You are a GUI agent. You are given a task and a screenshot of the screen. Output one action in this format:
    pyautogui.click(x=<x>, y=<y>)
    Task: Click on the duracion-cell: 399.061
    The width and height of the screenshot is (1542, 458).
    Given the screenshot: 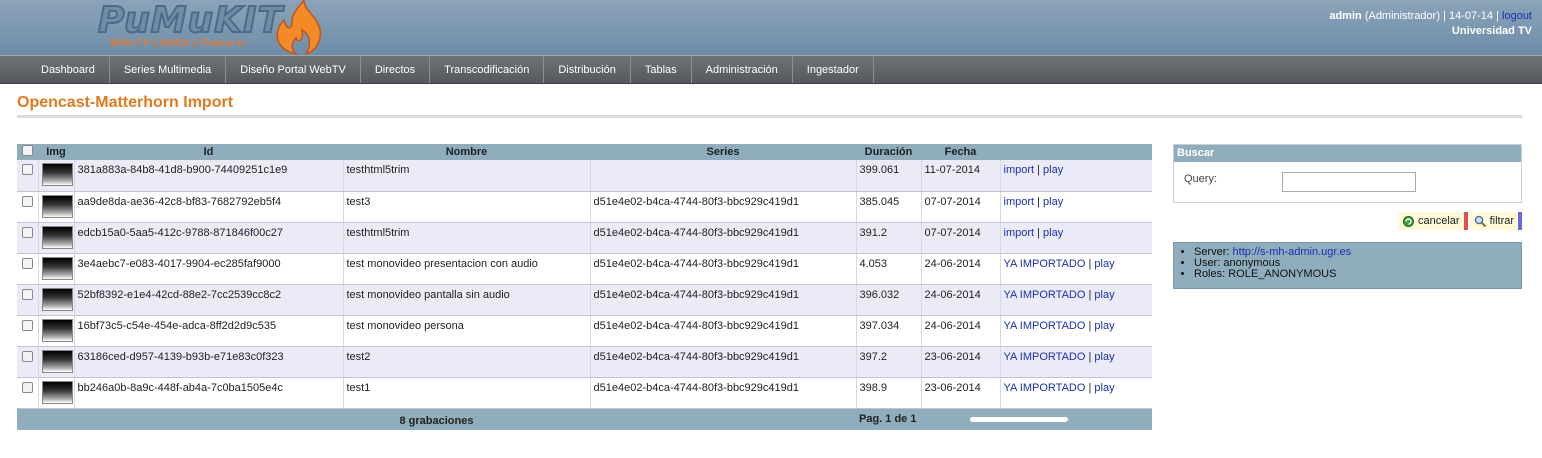 What is the action you would take?
    pyautogui.click(x=888, y=176)
    